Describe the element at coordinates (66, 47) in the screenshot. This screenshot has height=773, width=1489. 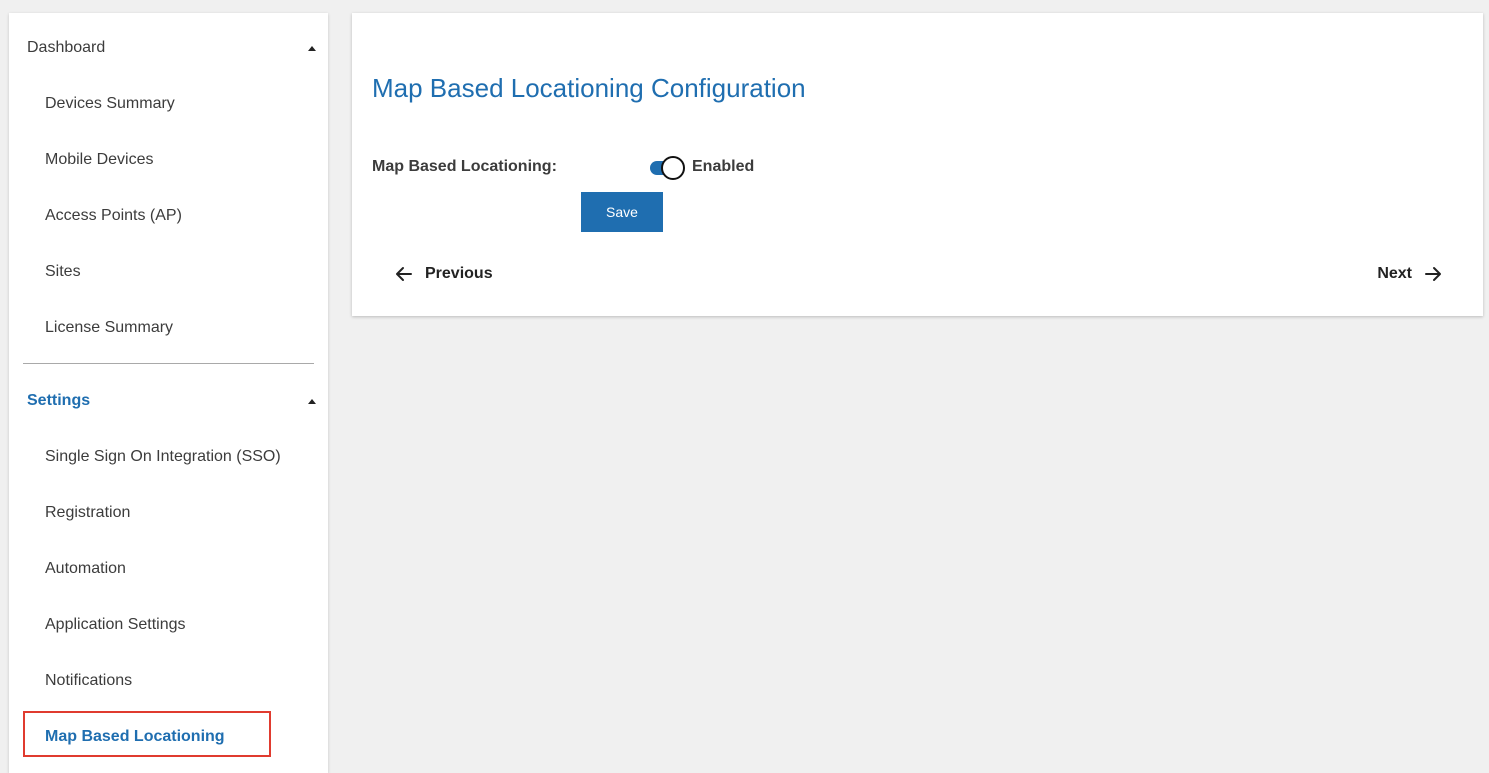
I see `nav-section-dashboard-label: Dashboard` at that location.